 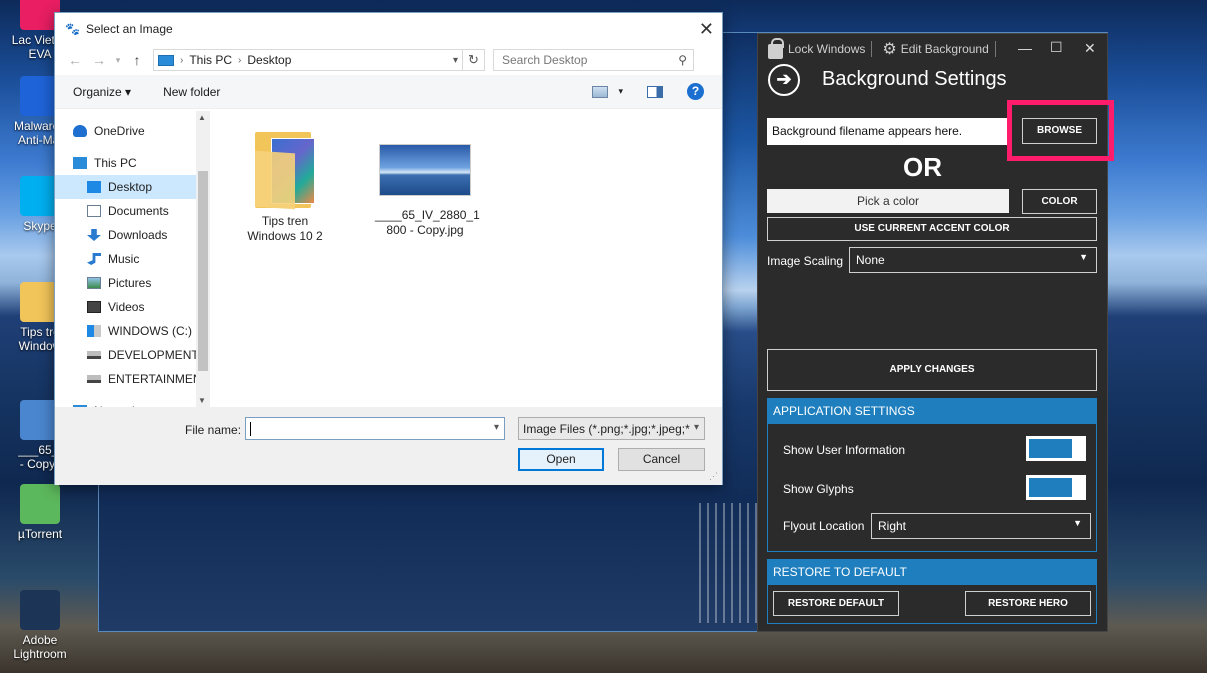 I want to click on nav-item-label: Pictures, so click(x=130, y=283).